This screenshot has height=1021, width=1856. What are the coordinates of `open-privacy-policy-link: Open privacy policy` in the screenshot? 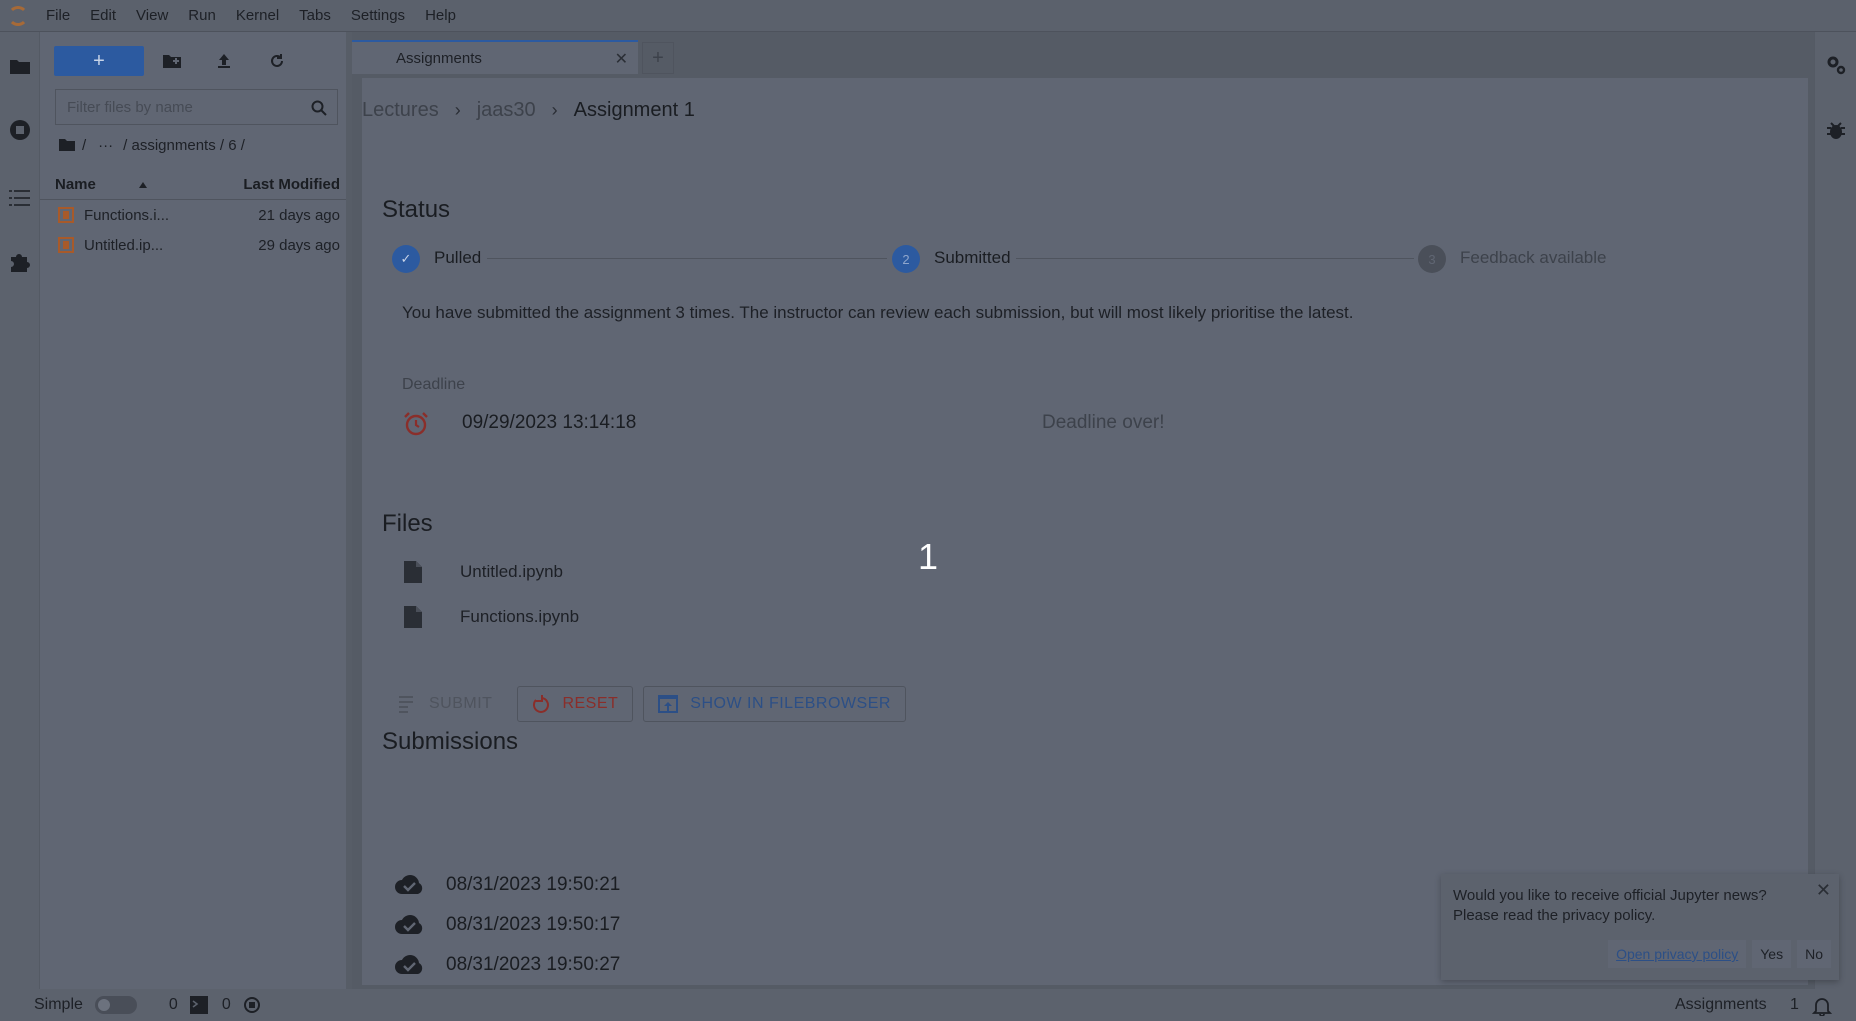 It's located at (1677, 954).